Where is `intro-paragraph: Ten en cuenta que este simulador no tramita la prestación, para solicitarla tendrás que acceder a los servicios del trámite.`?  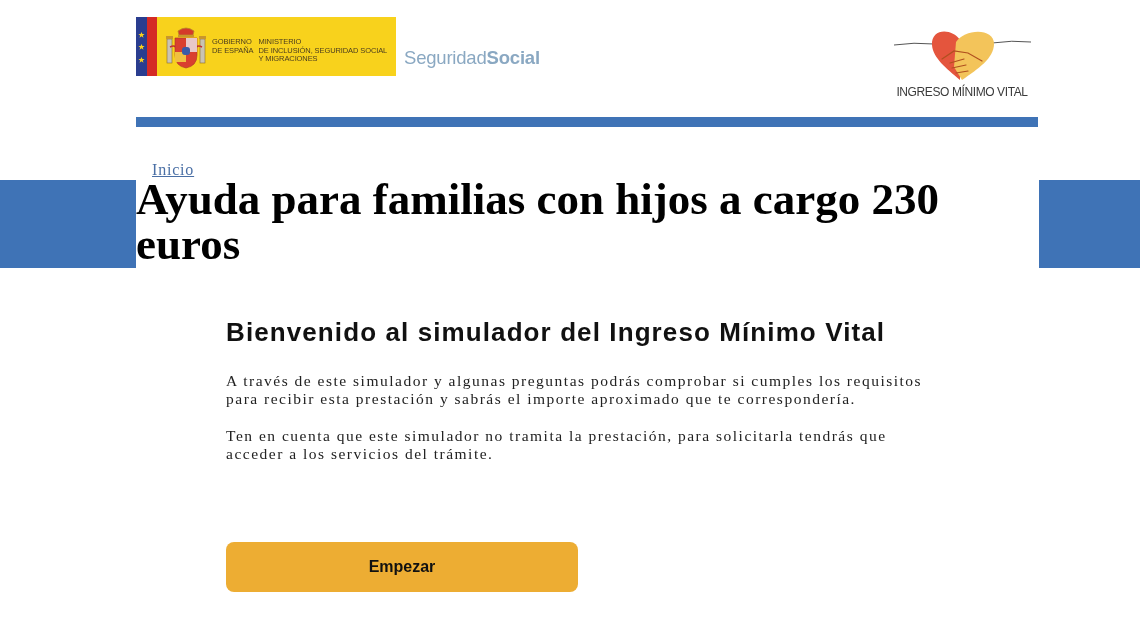
intro-paragraph: Ten en cuenta que este simulador no tramita la prestación, para solicitarla tendrás que acceder a los servicios del trámite. is located at coordinates (557, 445).